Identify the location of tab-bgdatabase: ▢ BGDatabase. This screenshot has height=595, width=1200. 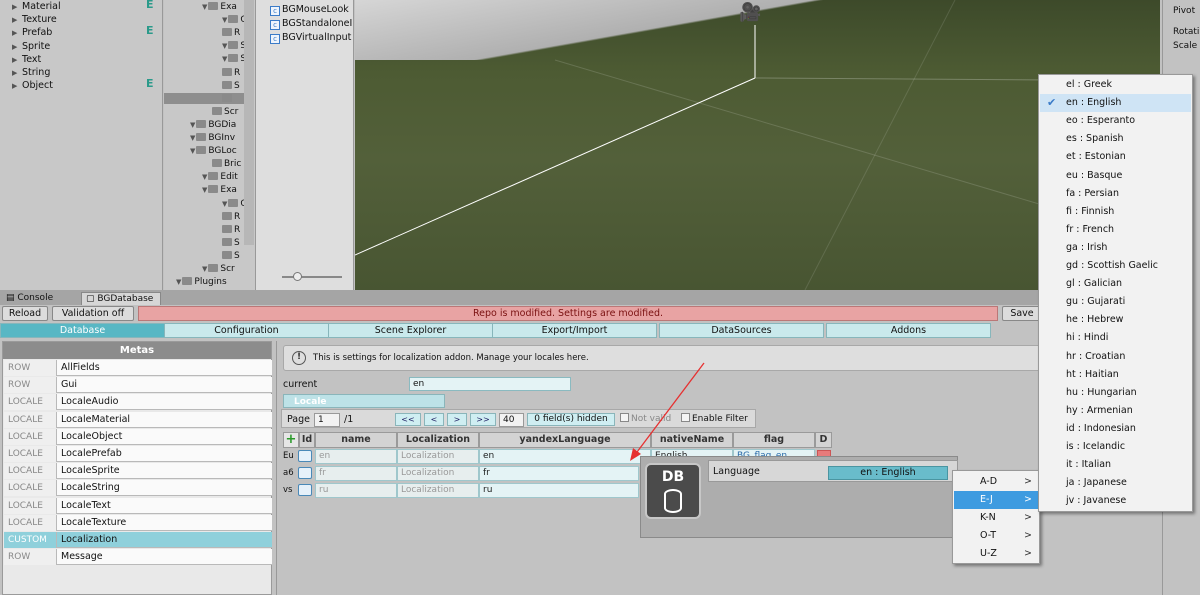
(121, 298).